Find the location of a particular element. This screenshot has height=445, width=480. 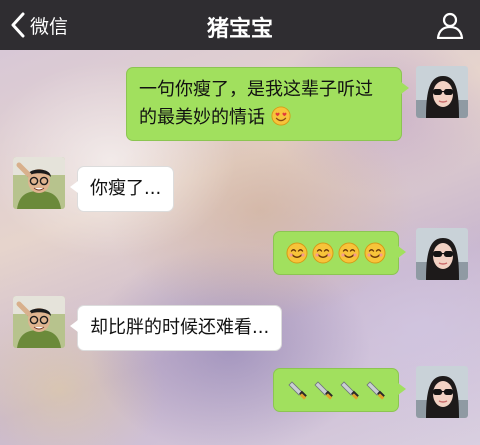

contact-profile-button is located at coordinates (450, 25).